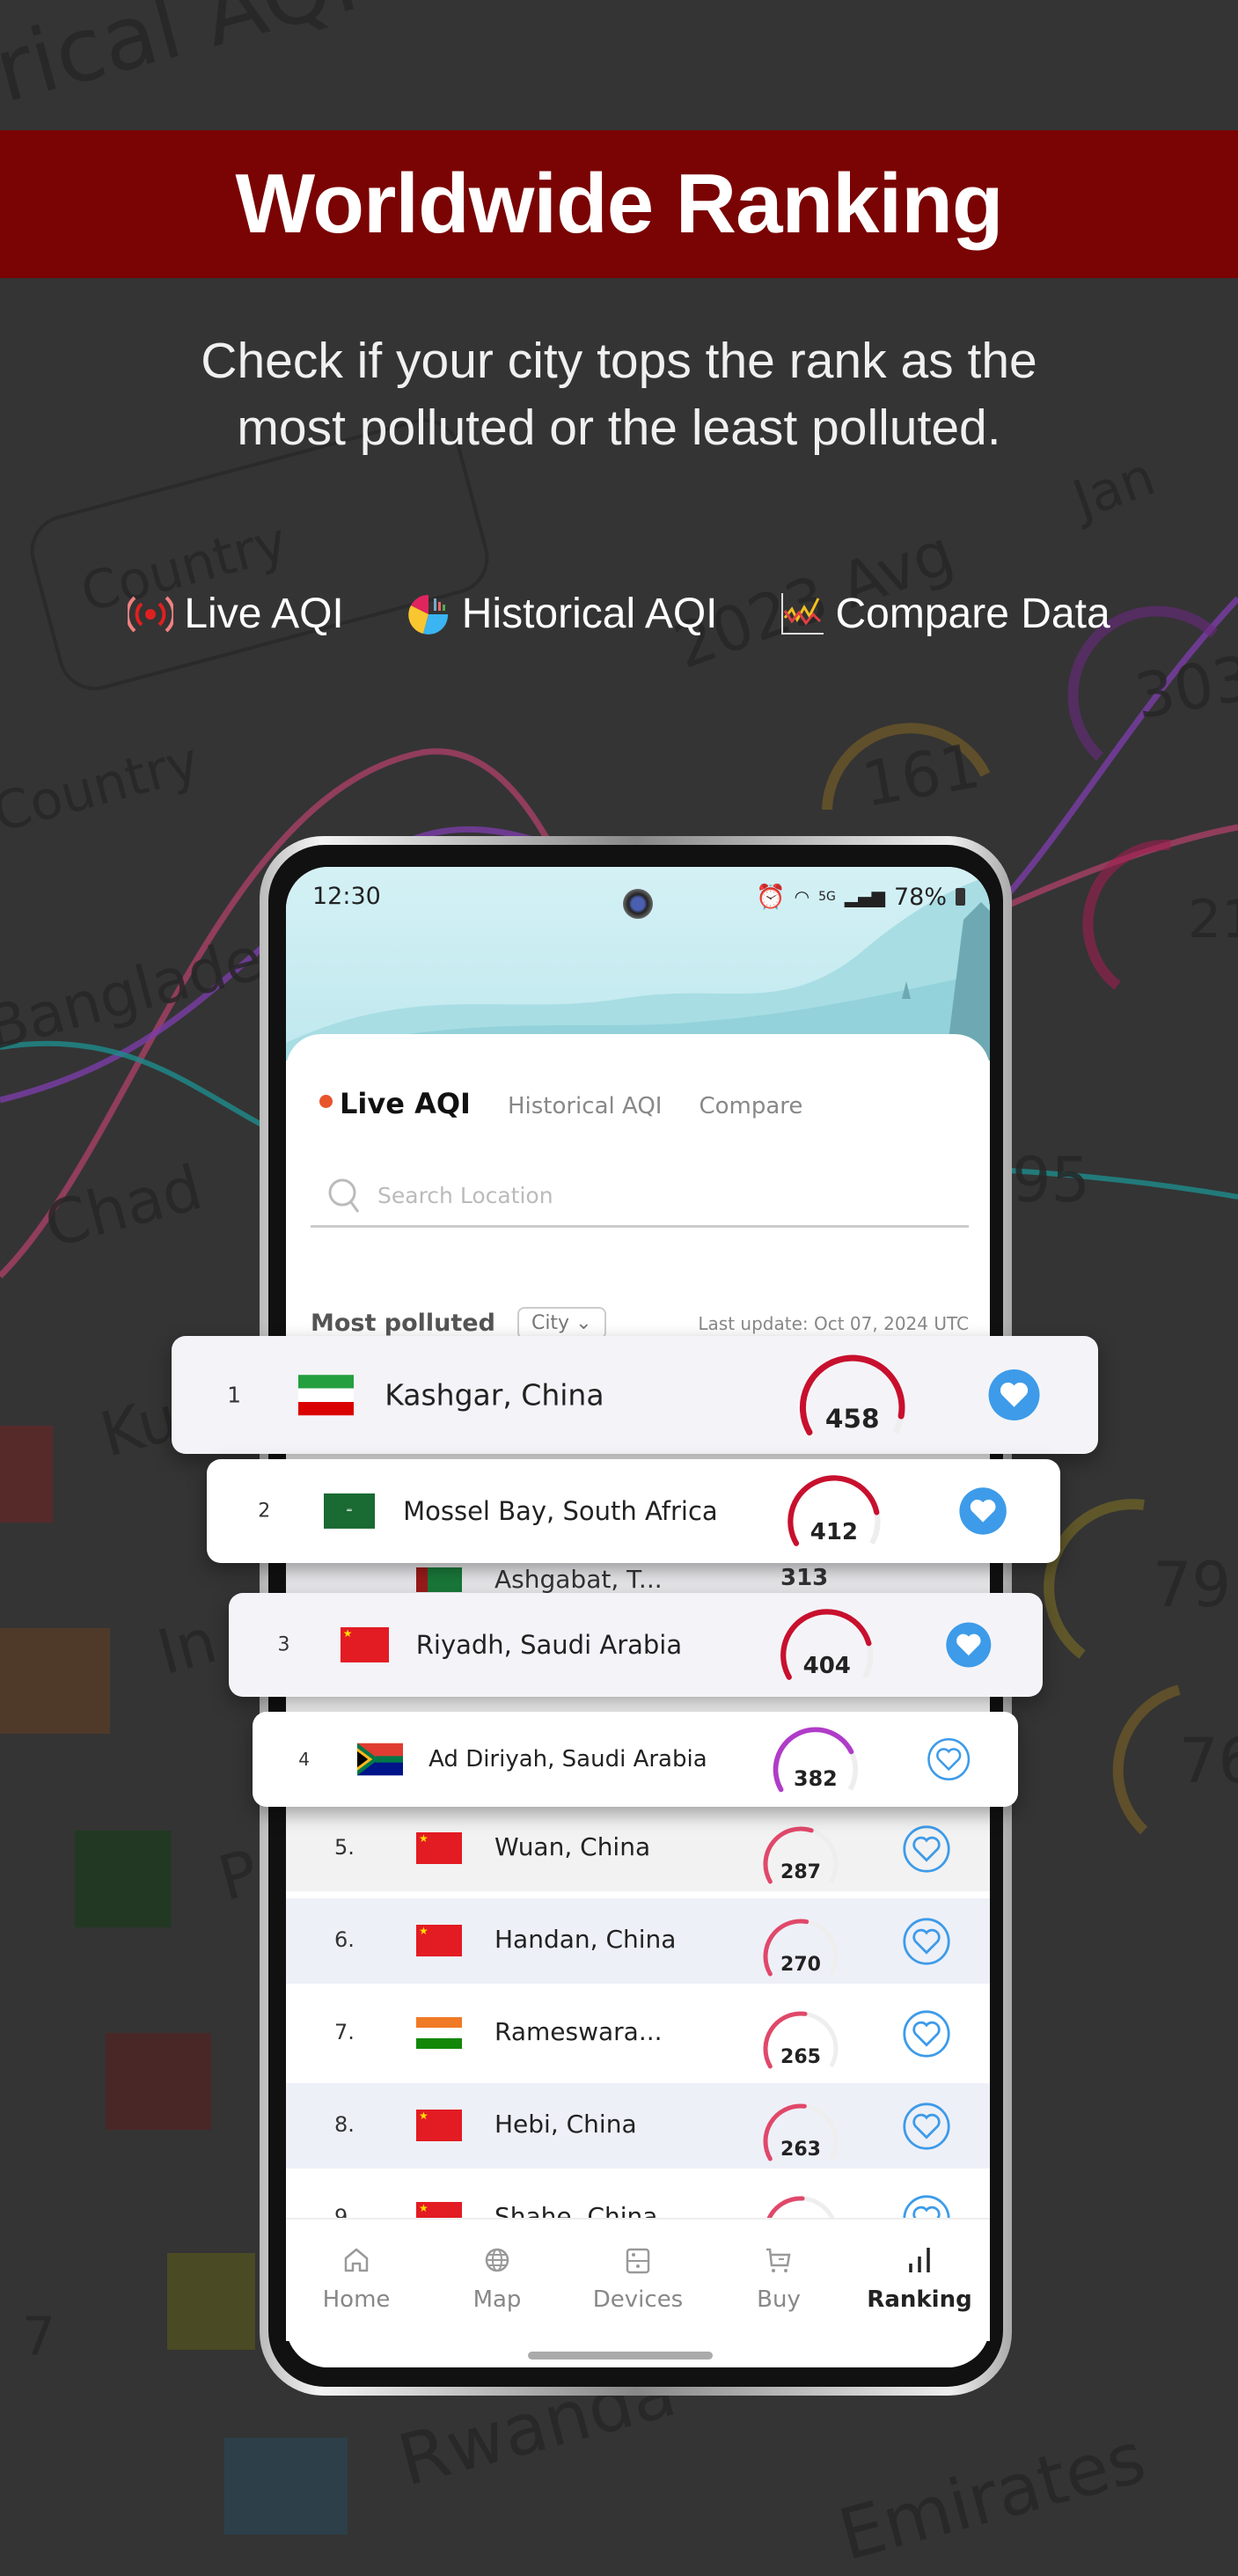  Describe the element at coordinates (750, 1106) in the screenshot. I see `tab-compare: Compare` at that location.